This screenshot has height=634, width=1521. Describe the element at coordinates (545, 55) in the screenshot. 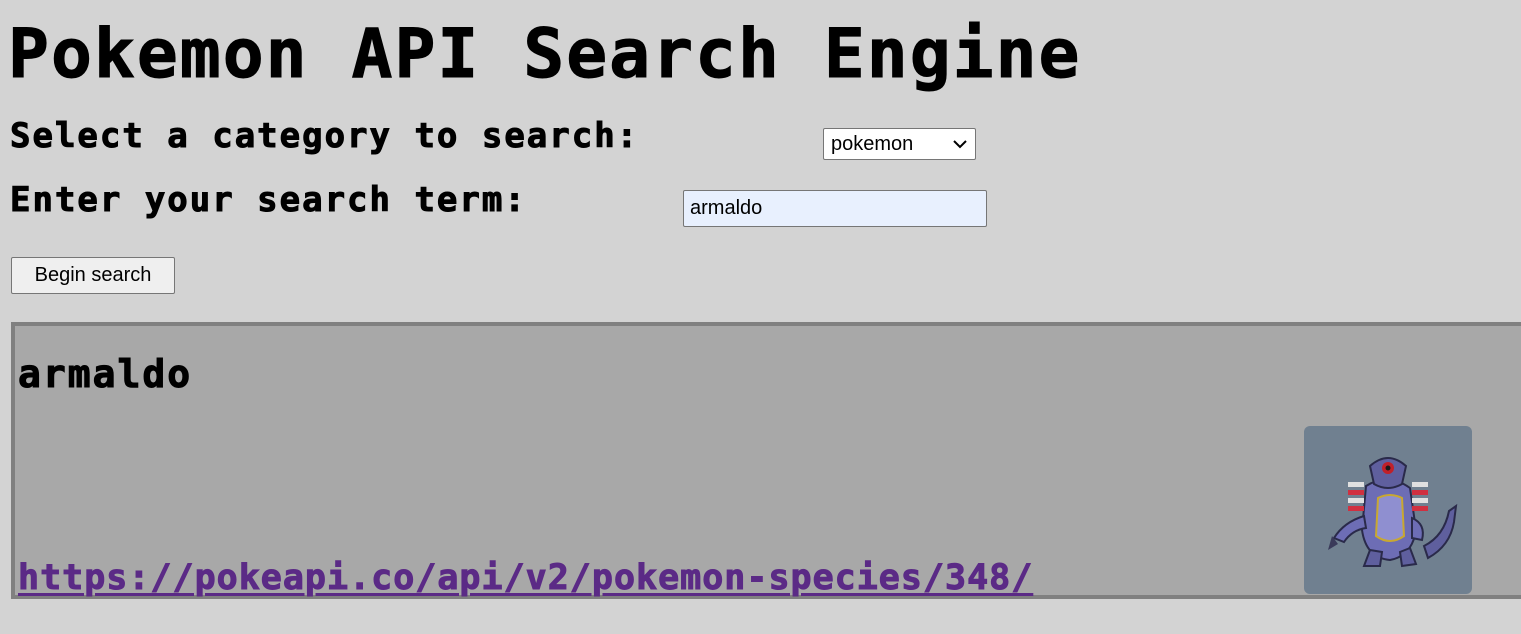

I see `page-title: Pokemon API Search Engine` at that location.